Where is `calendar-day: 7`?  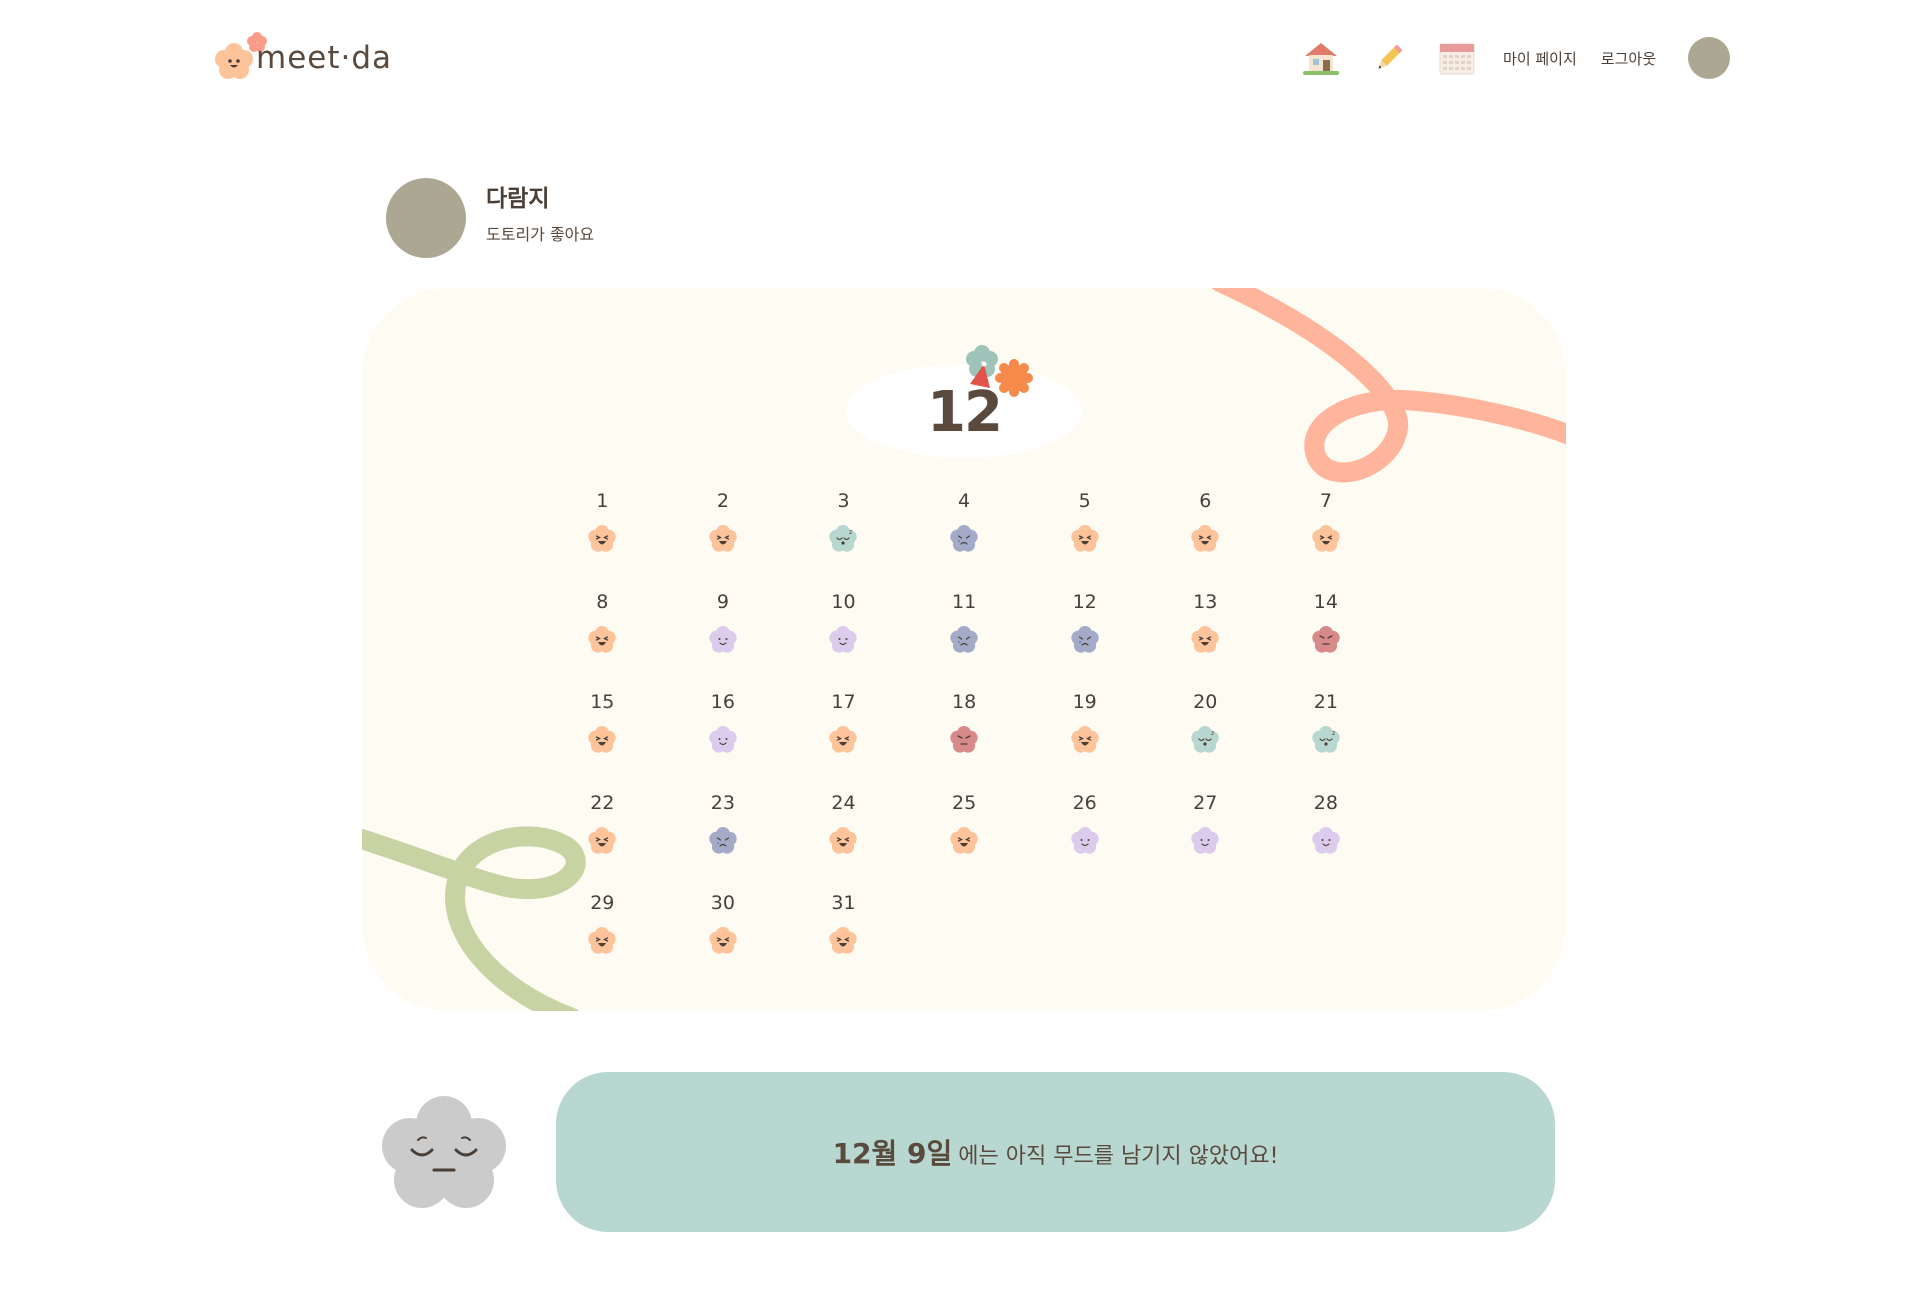
calendar-day: 7 is located at coordinates (1326, 538).